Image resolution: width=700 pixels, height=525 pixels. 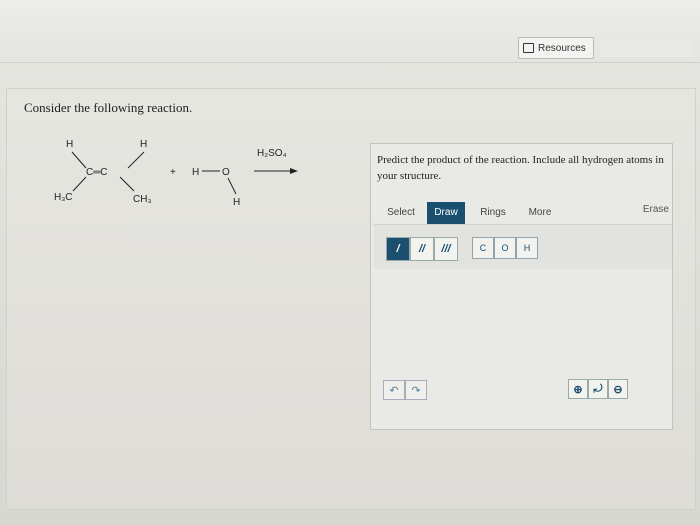 I want to click on plus-sign: +, so click(x=173, y=172).